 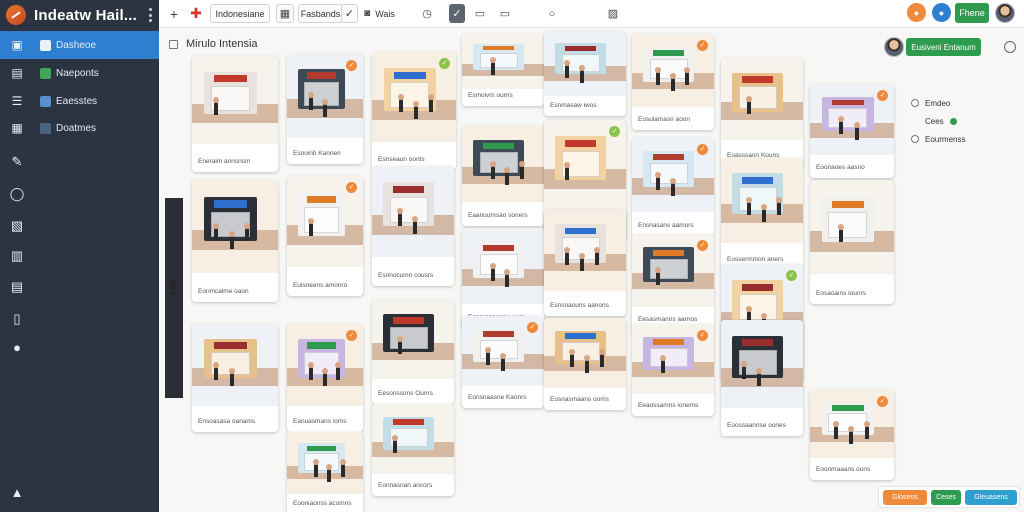 I want to click on store-card: ✓ Ensnasans aamors, so click(x=673, y=187).